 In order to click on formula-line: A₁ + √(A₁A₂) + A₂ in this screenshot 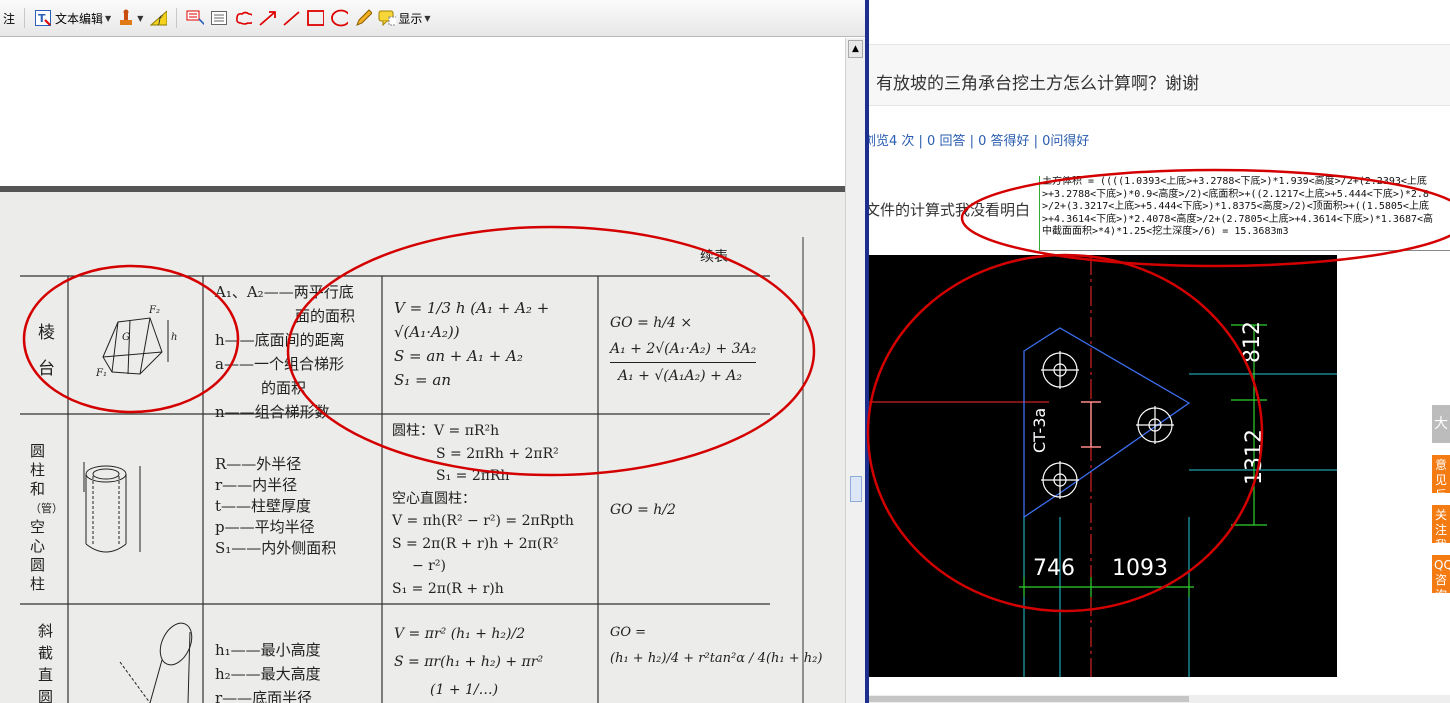, I will do `click(680, 376)`.